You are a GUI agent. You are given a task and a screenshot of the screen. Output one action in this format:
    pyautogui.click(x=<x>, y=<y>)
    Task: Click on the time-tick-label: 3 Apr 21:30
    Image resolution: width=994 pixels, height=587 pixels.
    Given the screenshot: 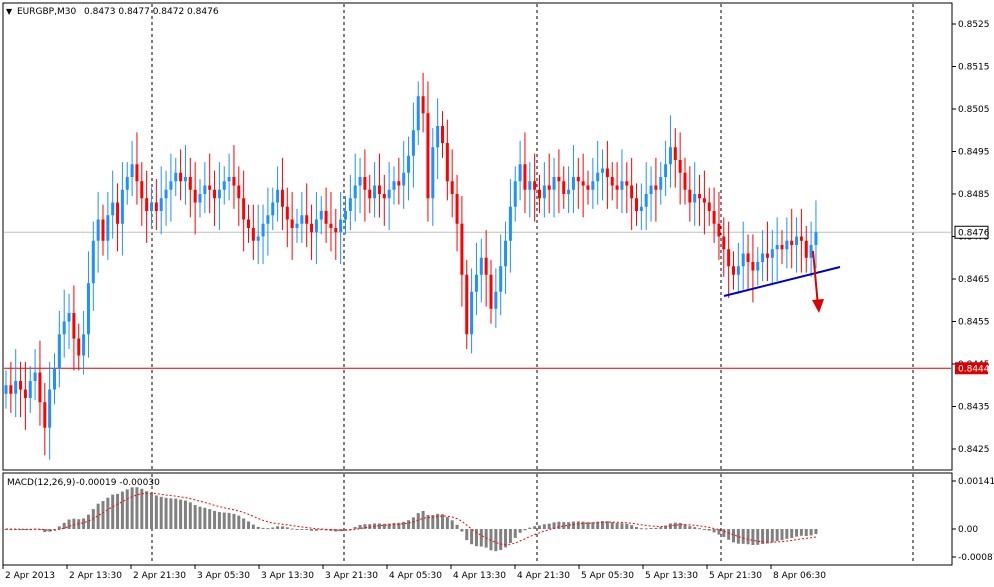 What is the action you would take?
    pyautogui.click(x=351, y=576)
    